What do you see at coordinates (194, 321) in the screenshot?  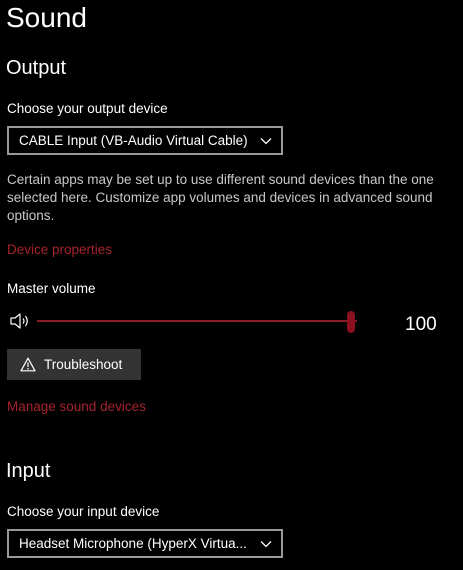 I see `slider-fill` at bounding box center [194, 321].